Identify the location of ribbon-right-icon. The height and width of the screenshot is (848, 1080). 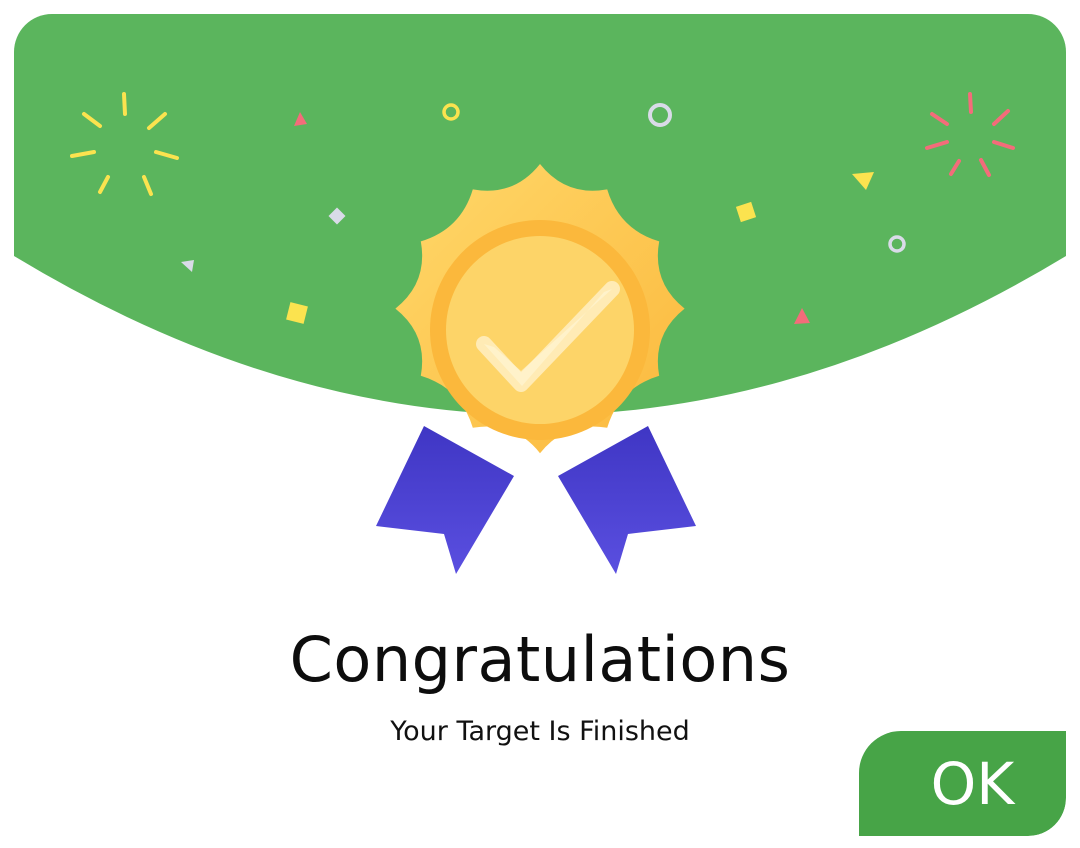
(627, 500).